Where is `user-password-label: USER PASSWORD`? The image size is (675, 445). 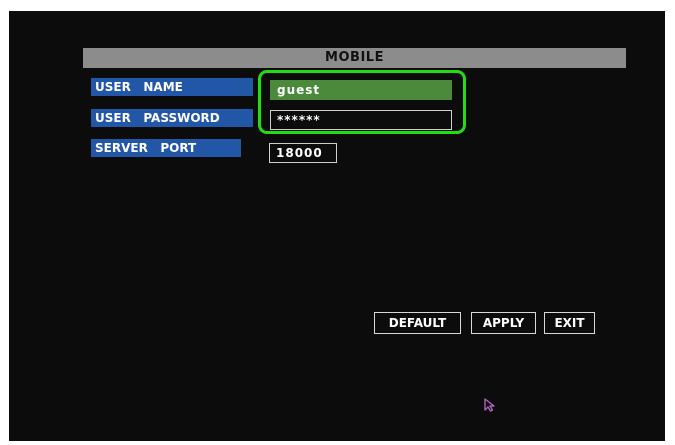 user-password-label: USER PASSWORD is located at coordinates (172, 118).